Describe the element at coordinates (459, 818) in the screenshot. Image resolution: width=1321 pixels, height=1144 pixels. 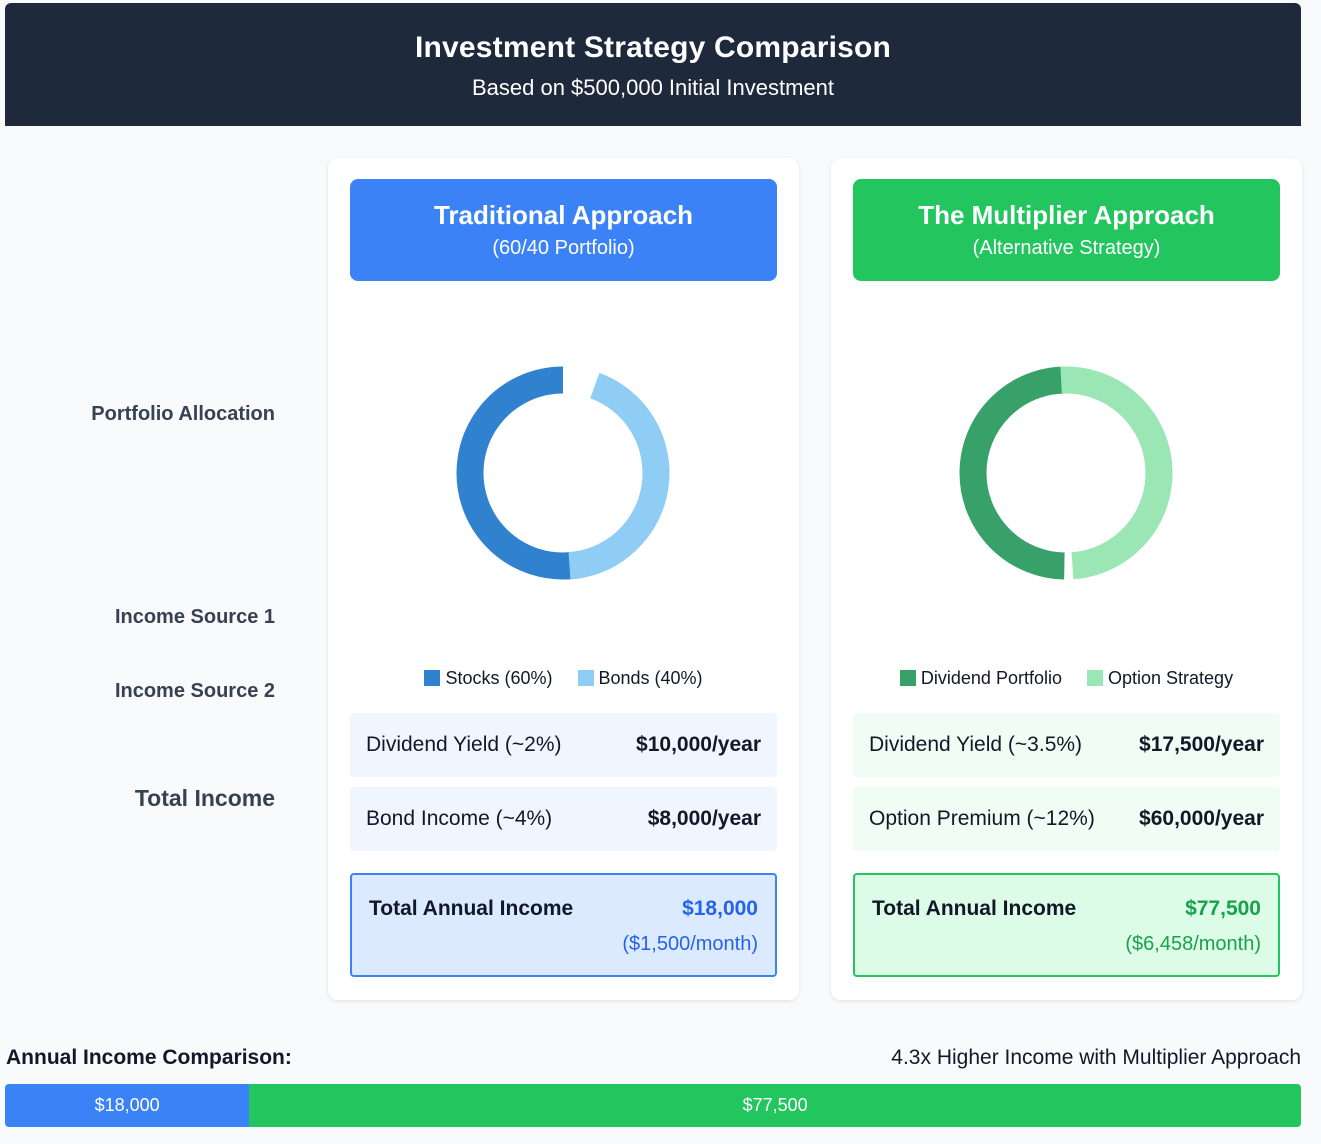
I see `income-label: Bond Income (~4%)` at that location.